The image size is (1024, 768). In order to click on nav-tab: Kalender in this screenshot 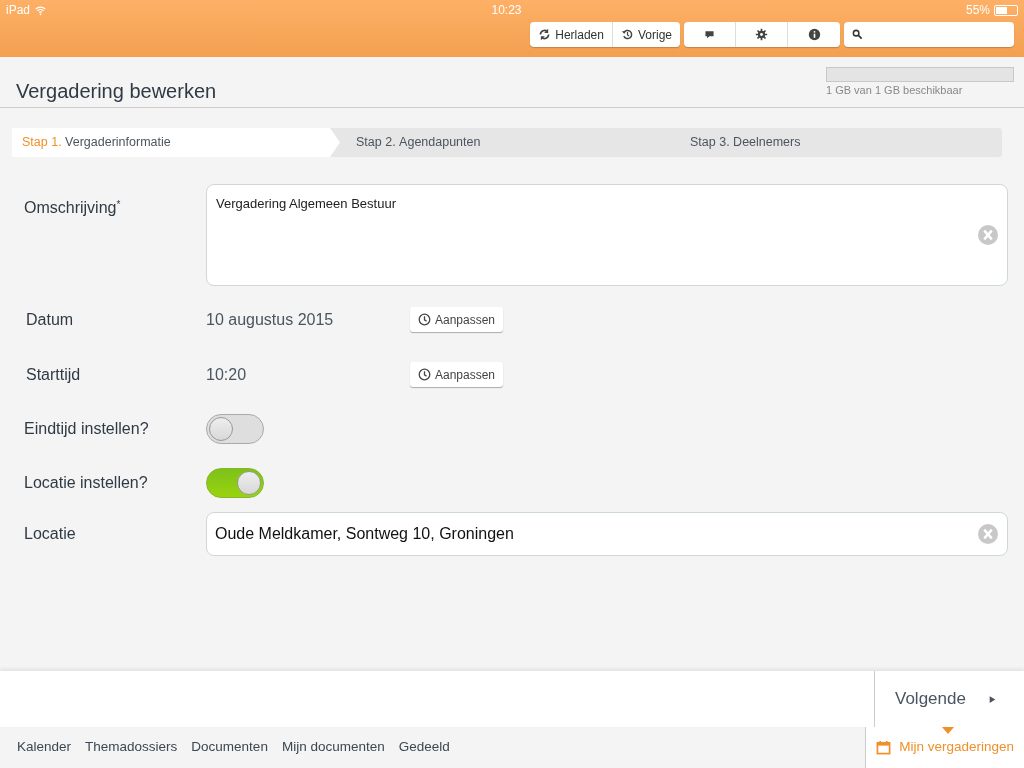, I will do `click(44, 747)`.